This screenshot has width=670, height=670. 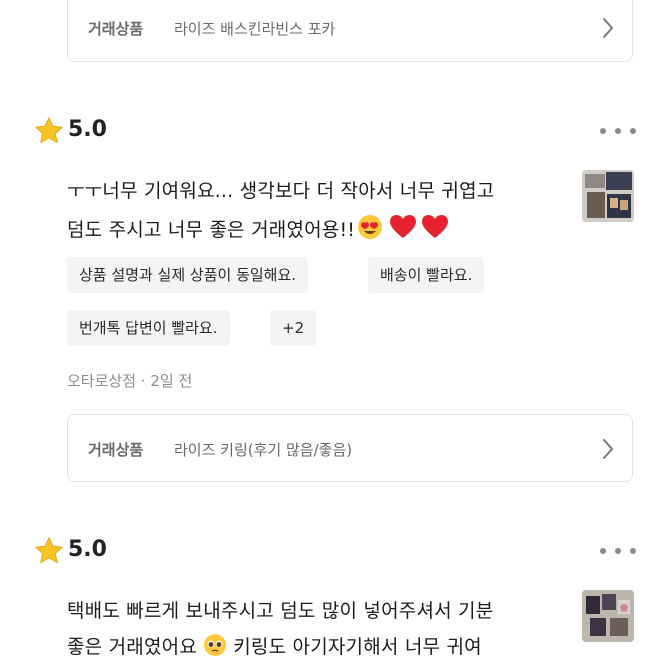 What do you see at coordinates (215, 647) in the screenshot?
I see `pleading-face-emoji` at bounding box center [215, 647].